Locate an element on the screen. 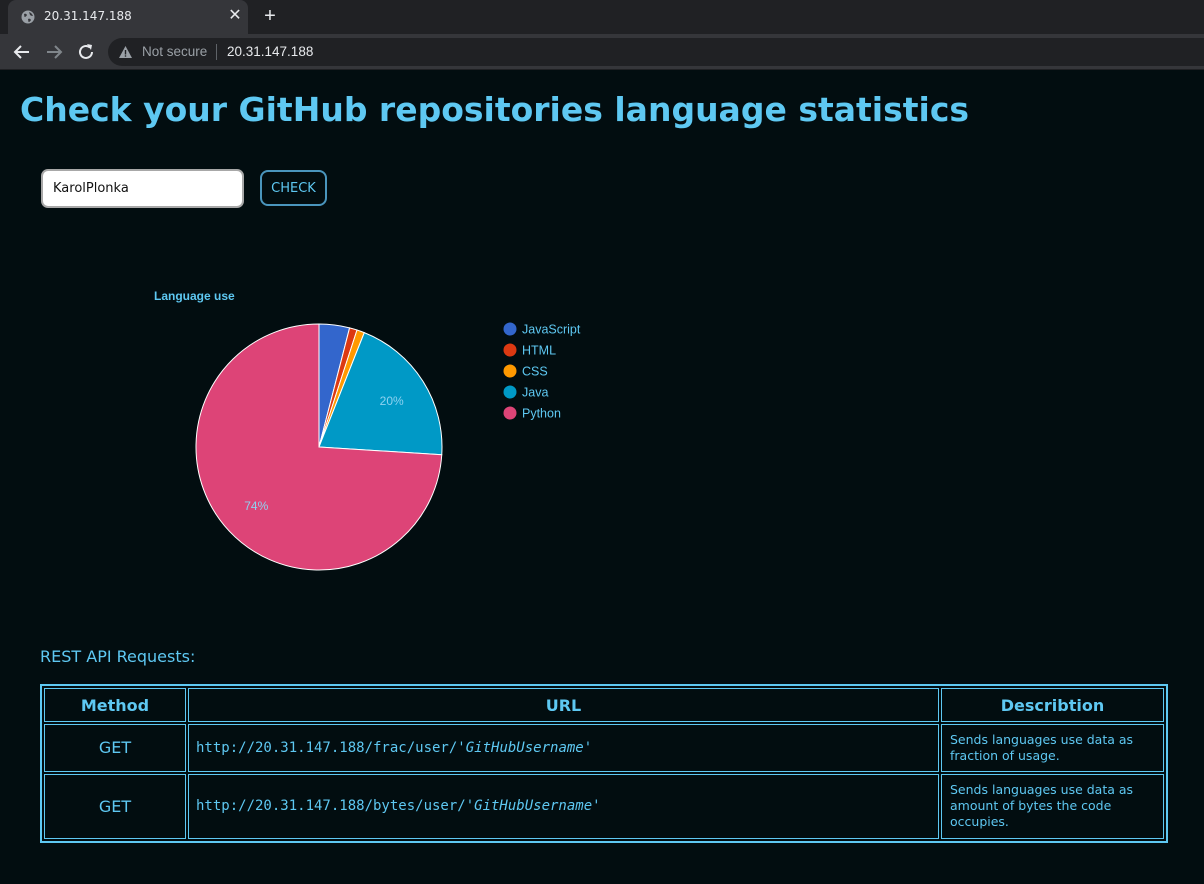 The width and height of the screenshot is (1204, 884). legend-marker-javascript is located at coordinates (510, 329).